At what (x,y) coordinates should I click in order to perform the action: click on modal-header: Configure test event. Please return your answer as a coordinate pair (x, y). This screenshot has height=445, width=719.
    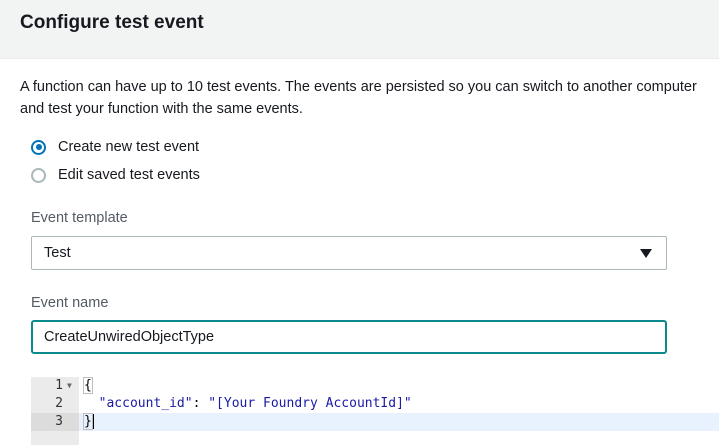
    Looking at the image, I should click on (359, 29).